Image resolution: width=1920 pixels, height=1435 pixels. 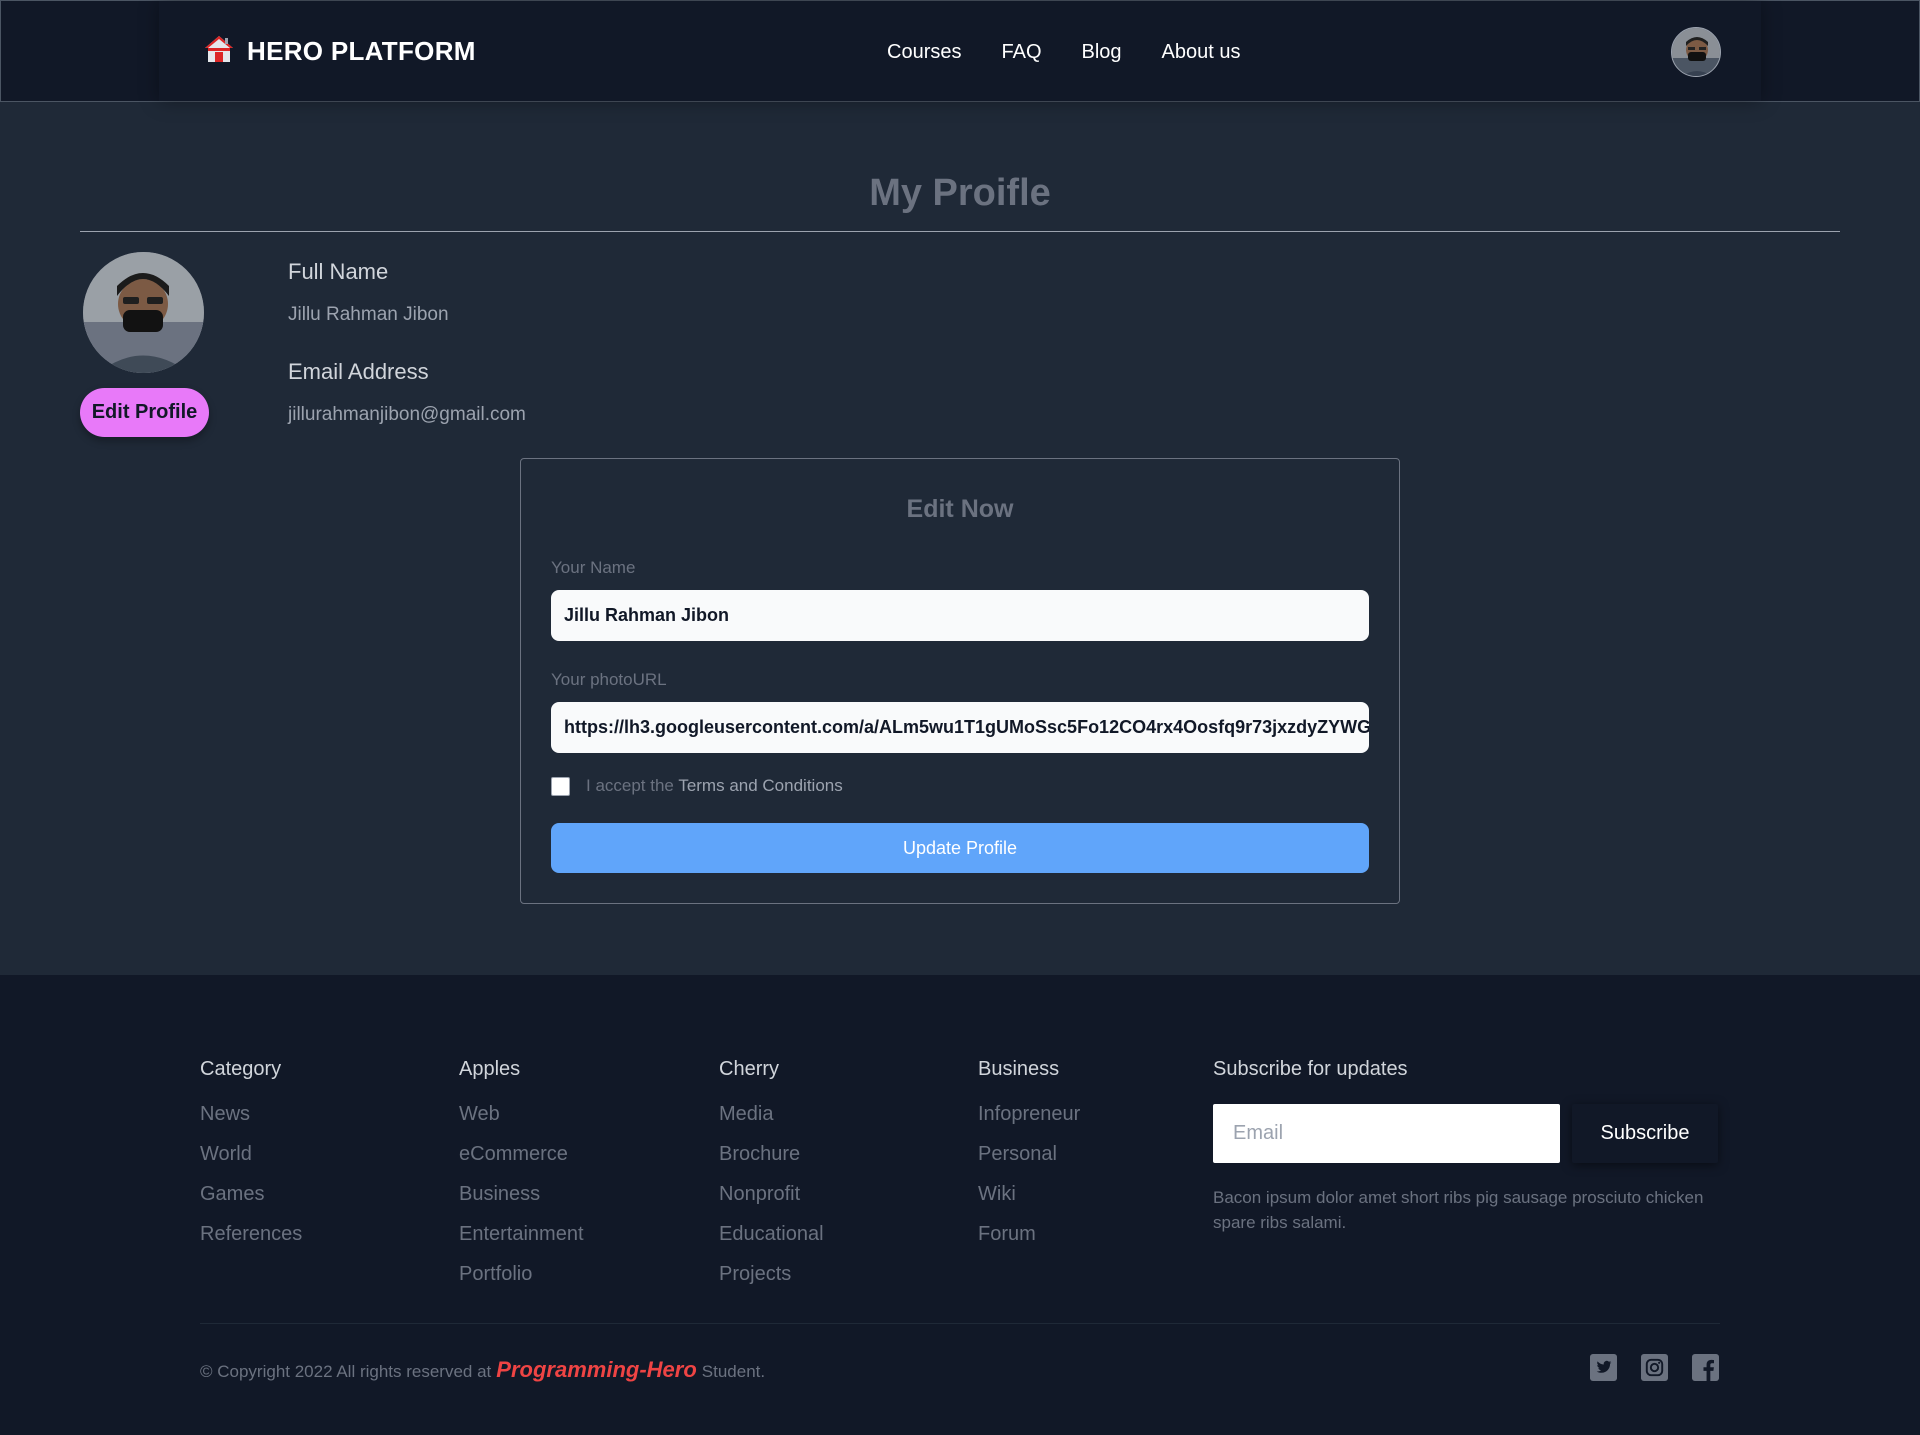 I want to click on title-divider, so click(x=960, y=231).